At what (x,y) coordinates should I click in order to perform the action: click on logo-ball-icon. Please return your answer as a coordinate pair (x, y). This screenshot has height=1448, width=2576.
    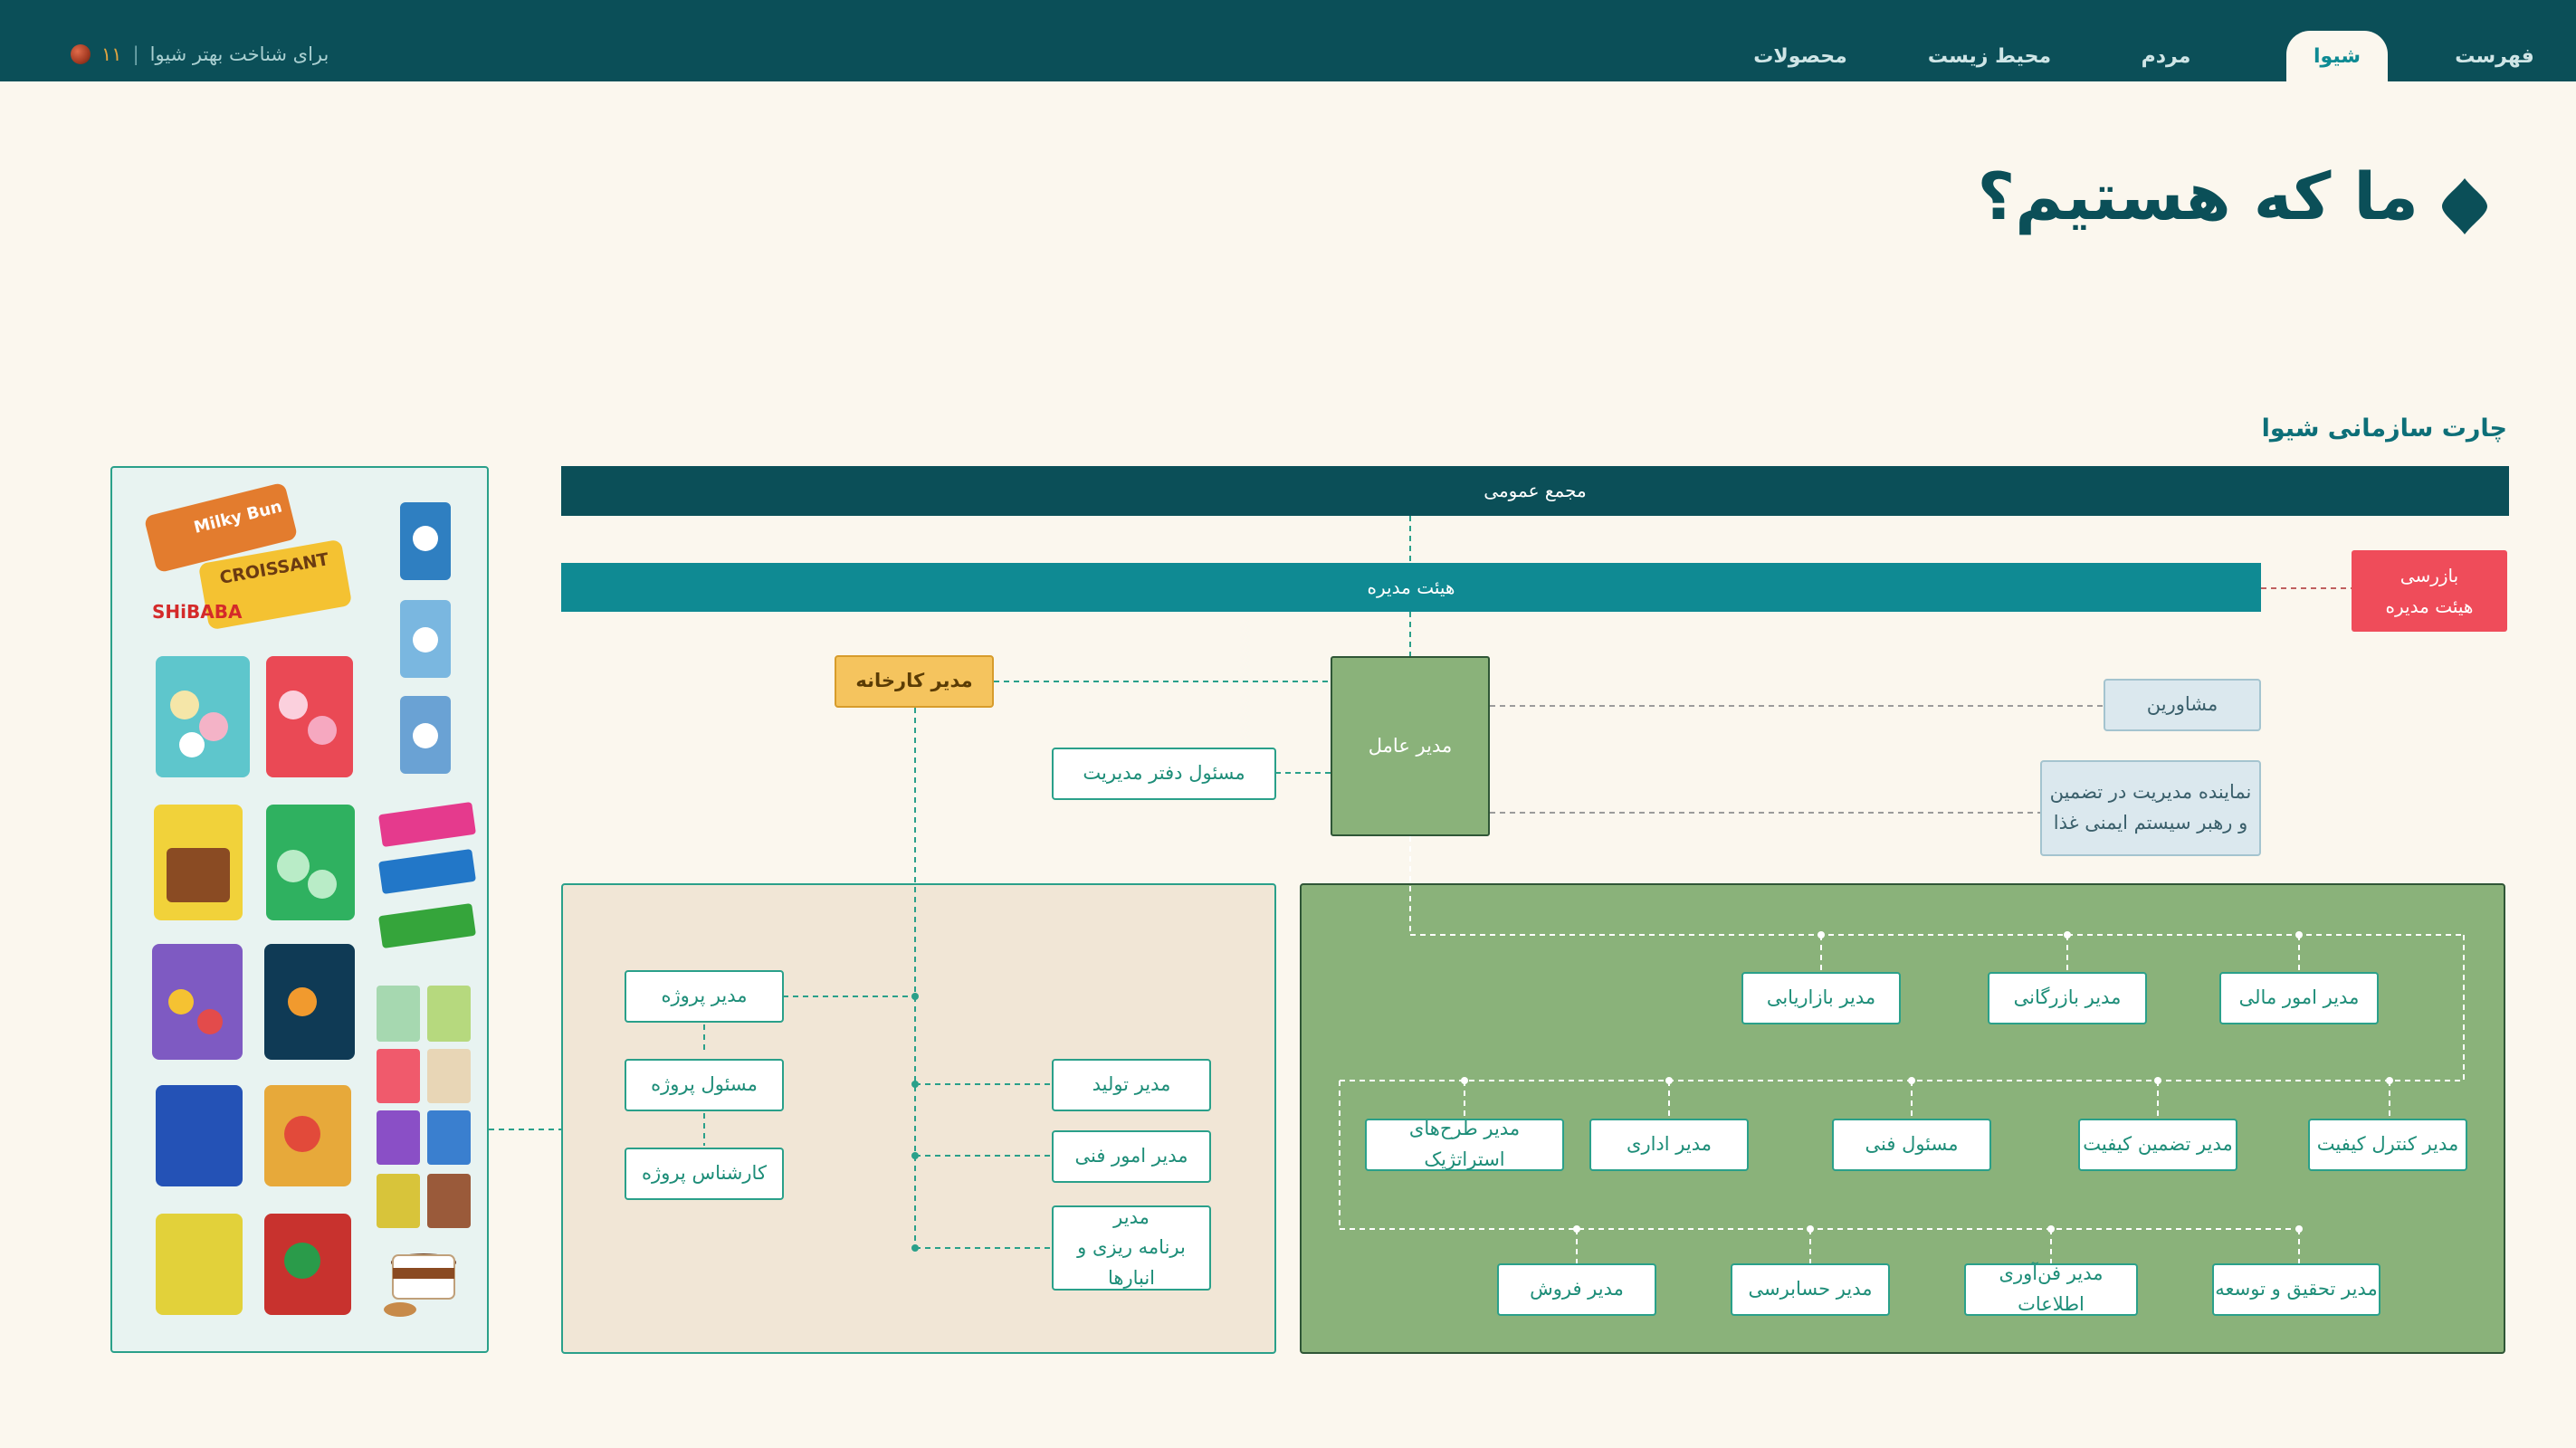
    Looking at the image, I should click on (81, 54).